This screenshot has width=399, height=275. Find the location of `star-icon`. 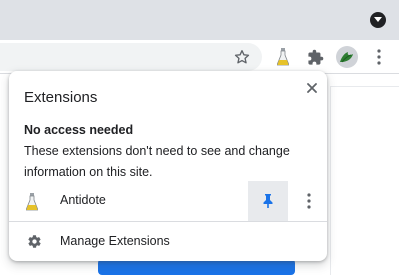

star-icon is located at coordinates (242, 57).